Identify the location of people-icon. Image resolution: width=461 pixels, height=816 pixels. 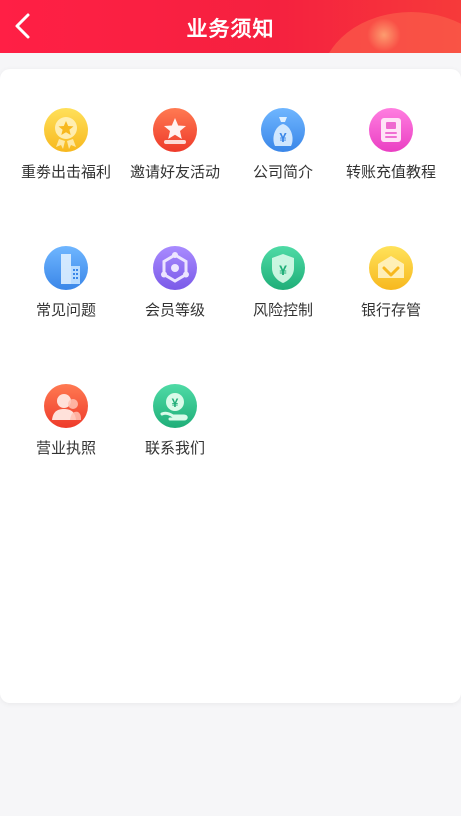
(66, 406).